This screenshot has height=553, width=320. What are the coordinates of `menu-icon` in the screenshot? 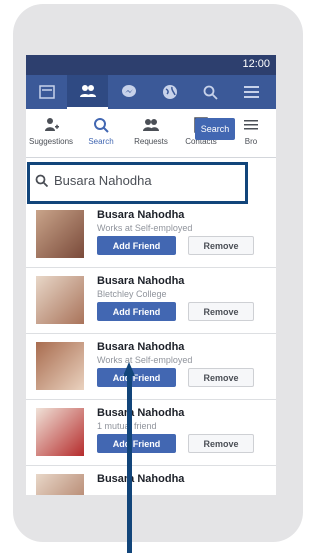 It's located at (251, 92).